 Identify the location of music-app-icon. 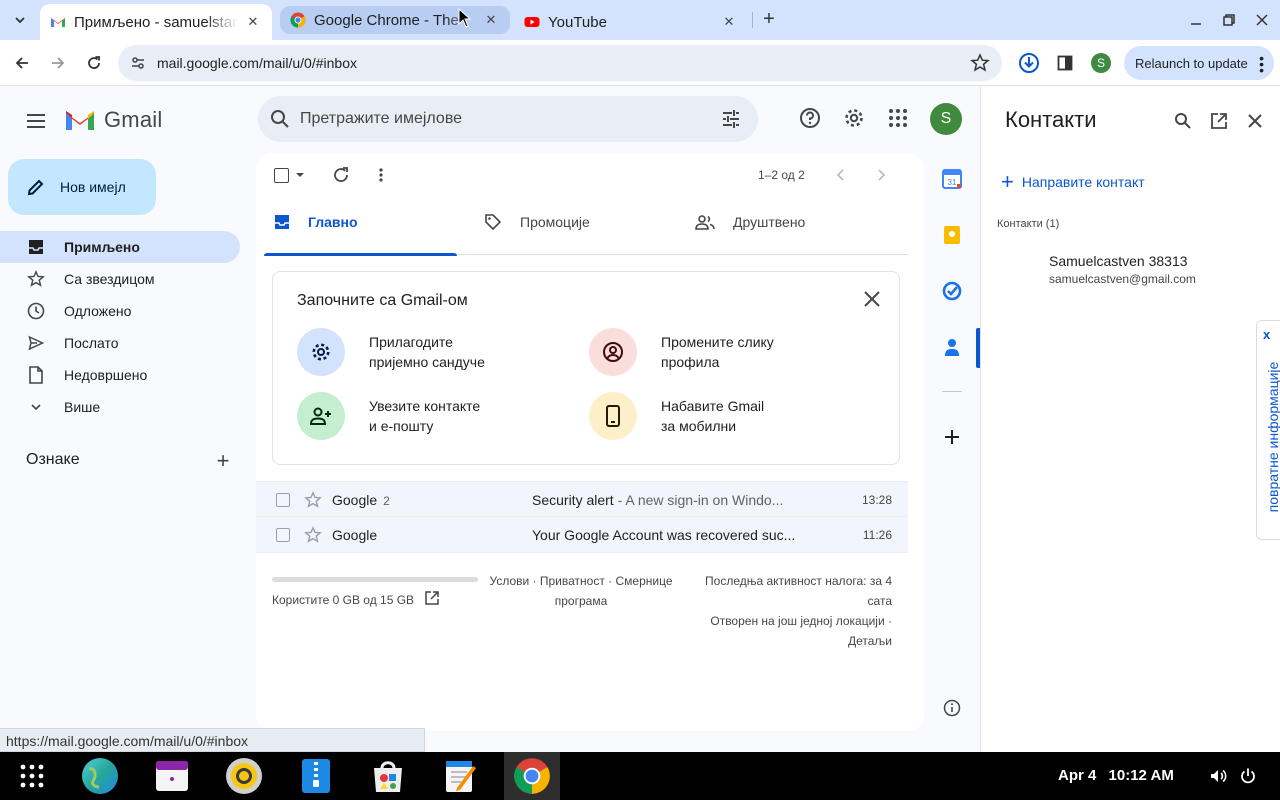
(244, 776).